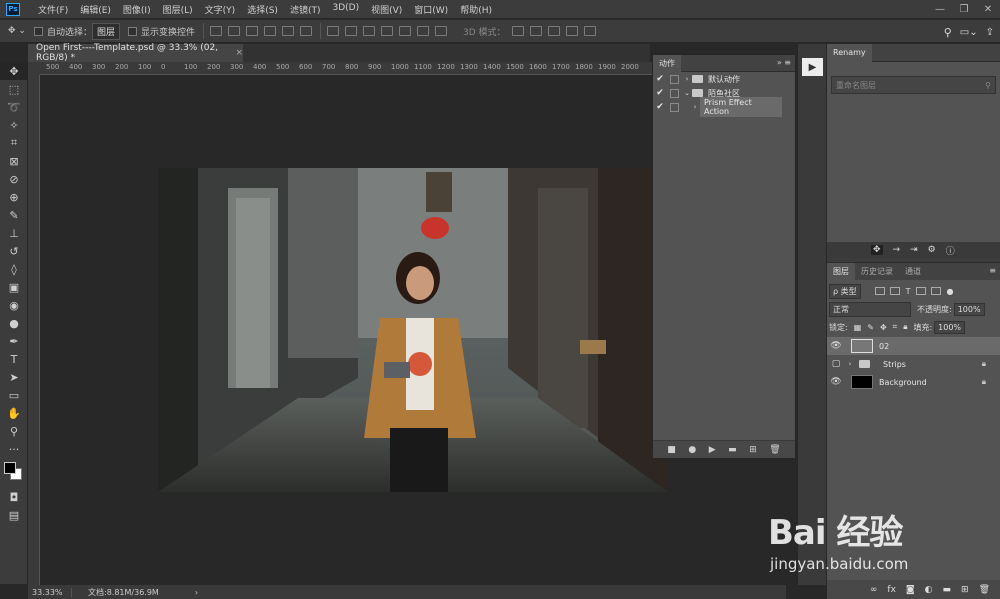 The width and height of the screenshot is (1000, 599). Describe the element at coordinates (891, 590) in the screenshot. I see `fx-icon: fx` at that location.